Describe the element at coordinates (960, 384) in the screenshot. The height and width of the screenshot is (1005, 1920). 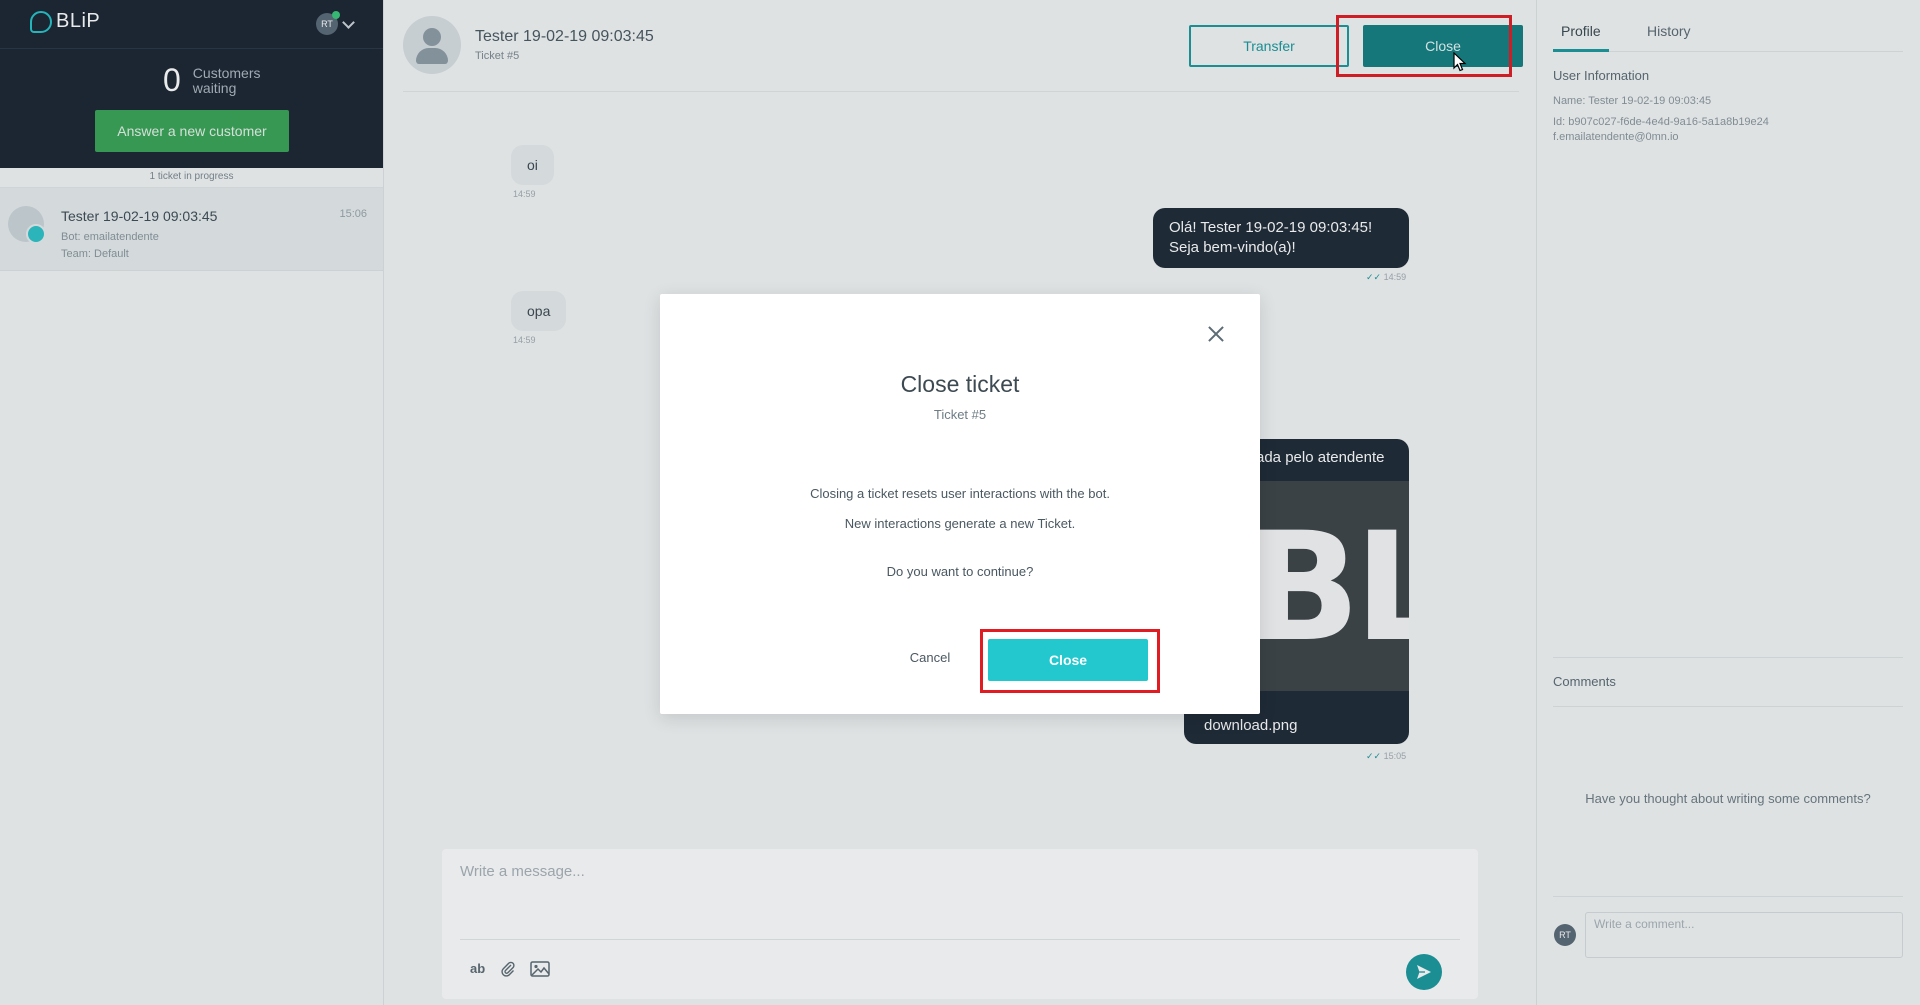
I see `dialog-title: Close ticket` at that location.